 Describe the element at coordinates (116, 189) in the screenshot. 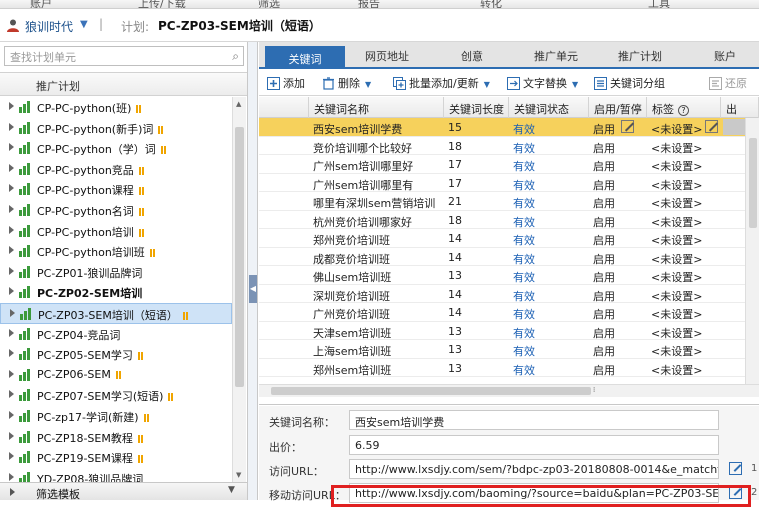

I see `sidebar-plan-item: CP-PC-python课程` at that location.